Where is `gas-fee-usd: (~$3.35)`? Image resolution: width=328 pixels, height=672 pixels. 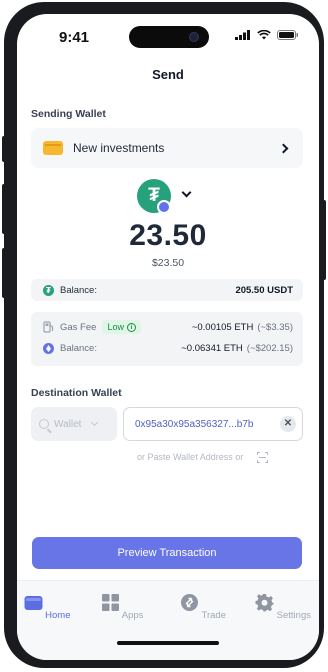 gas-fee-usd: (~$3.35) is located at coordinates (275, 327).